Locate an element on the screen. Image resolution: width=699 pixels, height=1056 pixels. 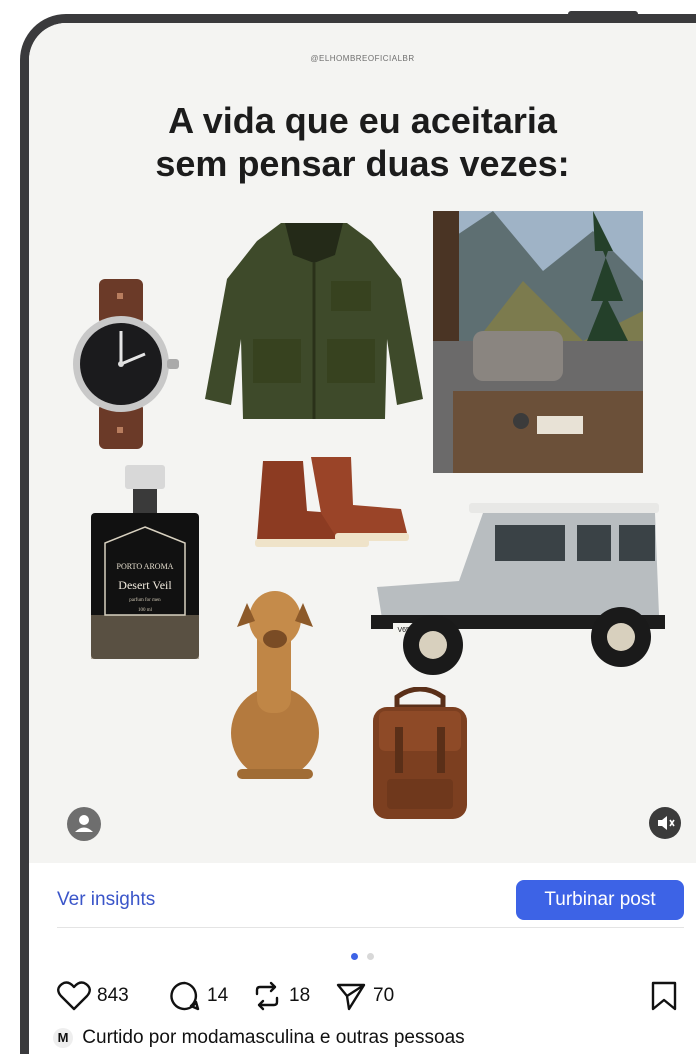
share-button: 70 is located at coordinates (364, 996).